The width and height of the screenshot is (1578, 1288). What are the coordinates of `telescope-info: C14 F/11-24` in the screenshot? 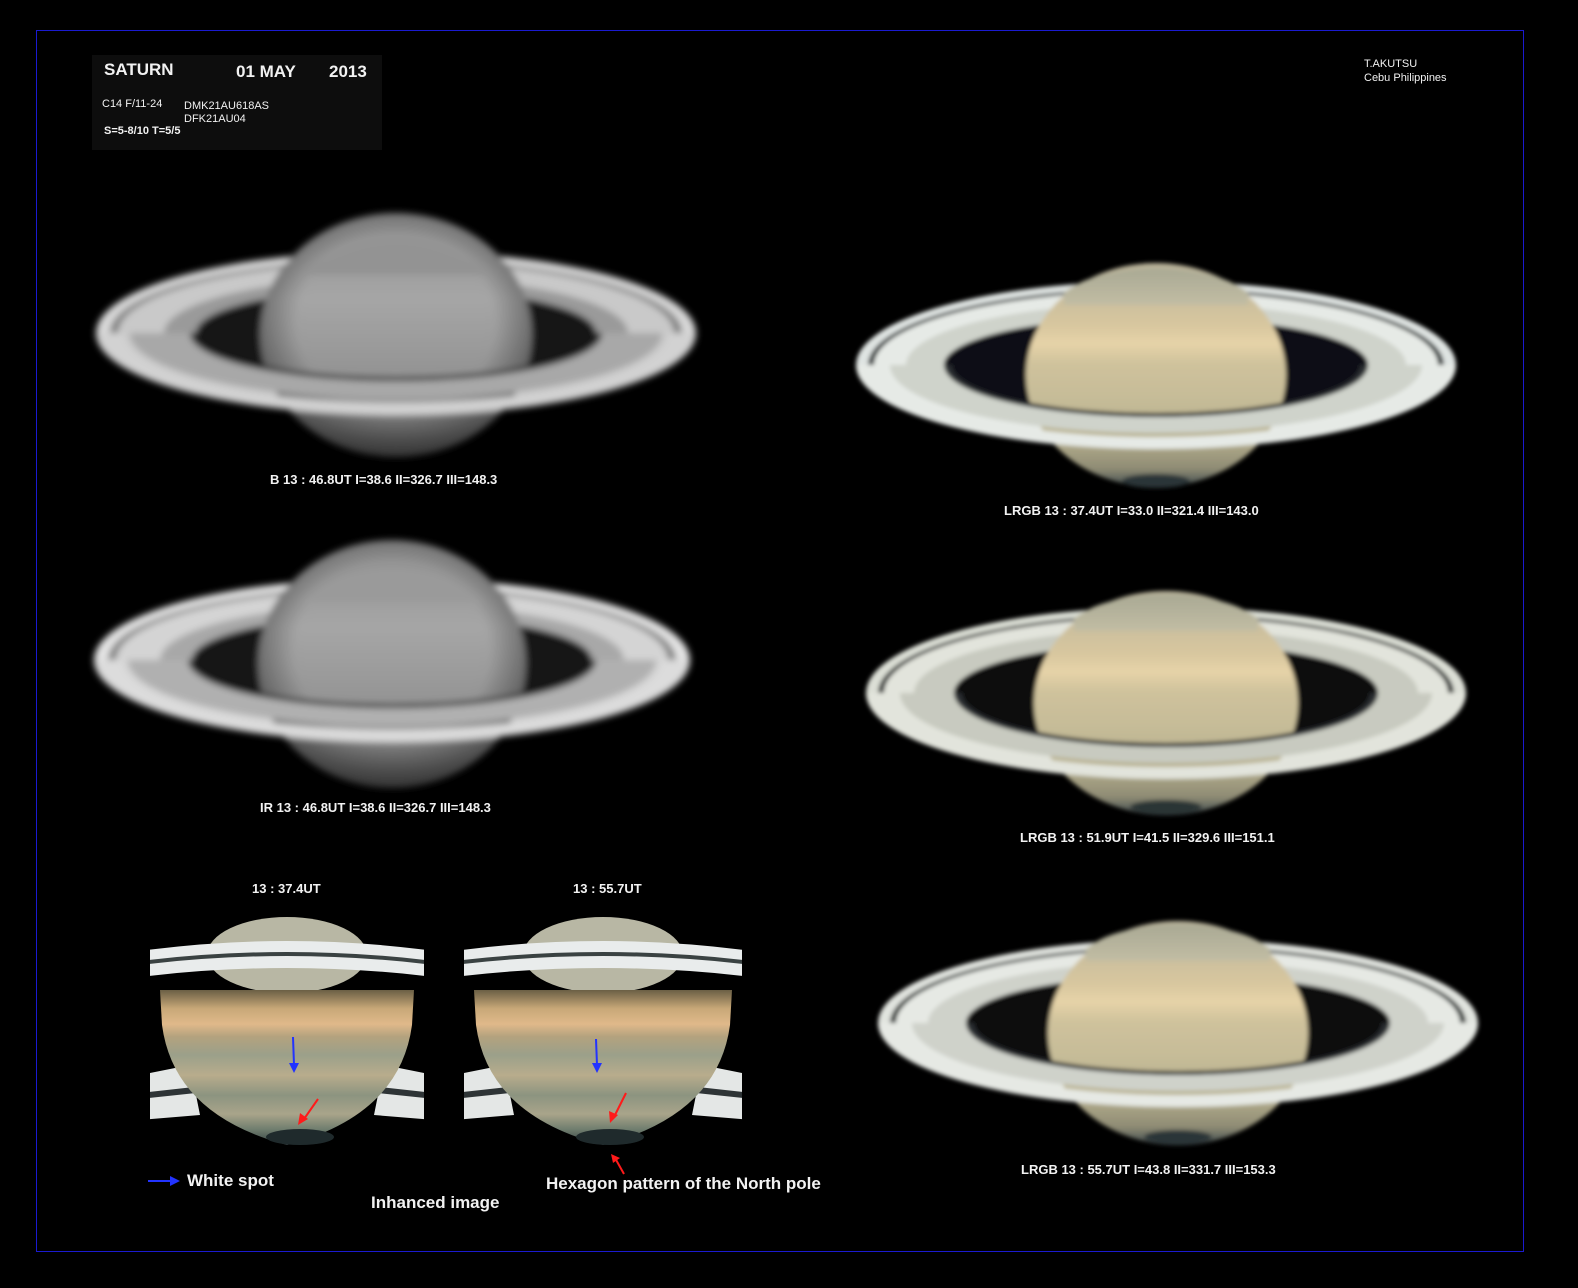 It's located at (132, 104).